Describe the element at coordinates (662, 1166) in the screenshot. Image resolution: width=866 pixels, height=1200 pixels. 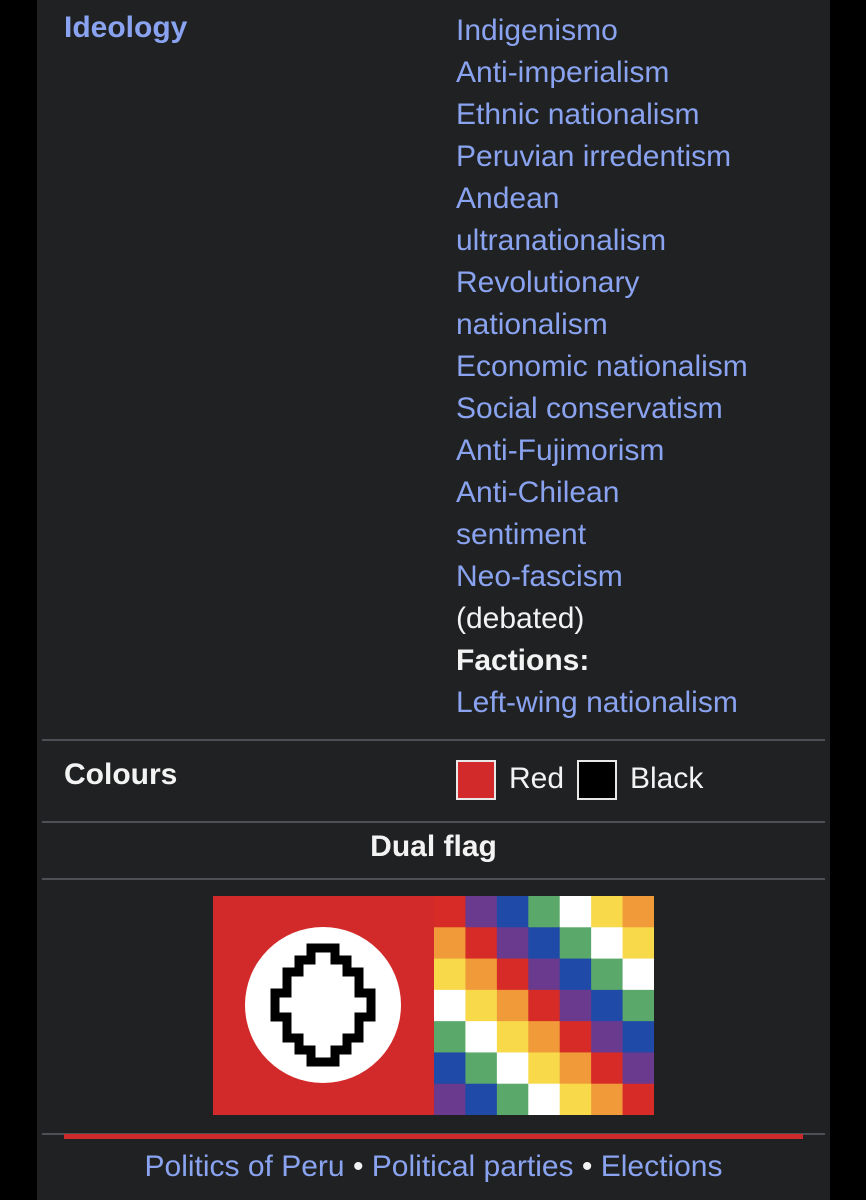
I see `elections-link: Elections` at that location.